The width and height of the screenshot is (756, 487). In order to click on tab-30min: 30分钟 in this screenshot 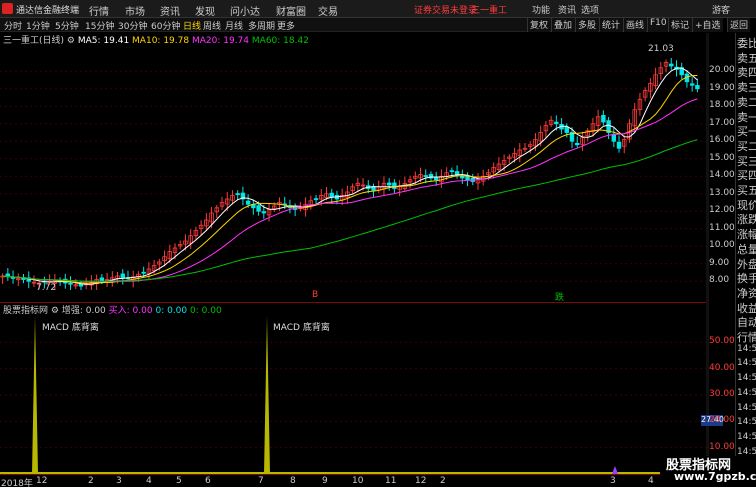, I will do `click(132, 25)`.